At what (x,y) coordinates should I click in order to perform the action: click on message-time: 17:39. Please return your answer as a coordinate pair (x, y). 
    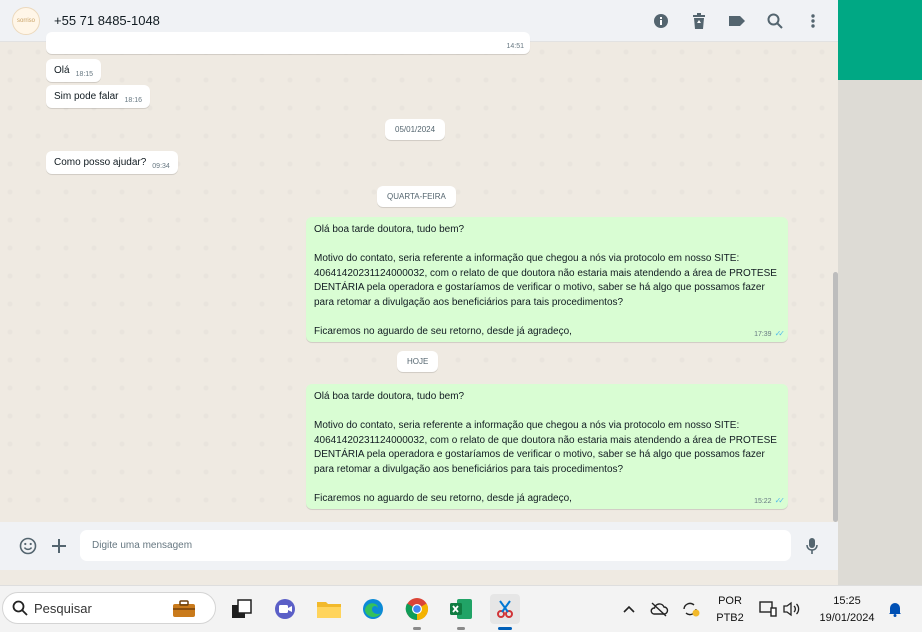
    Looking at the image, I should click on (763, 334).